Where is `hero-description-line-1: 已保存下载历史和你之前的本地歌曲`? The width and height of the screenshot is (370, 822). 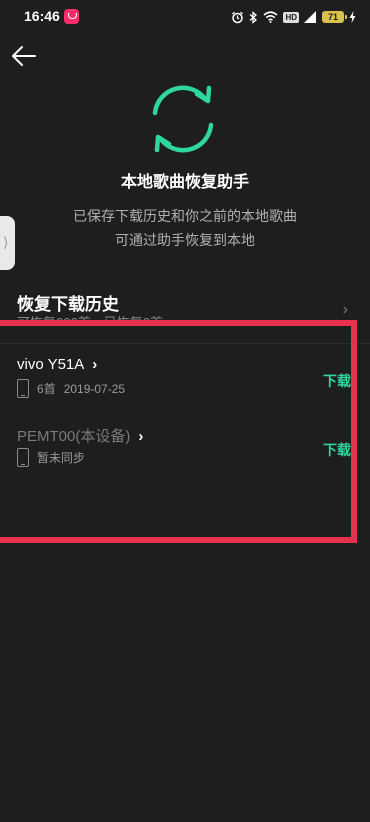 hero-description-line-1: 已保存下载历史和你之前的本地歌曲 is located at coordinates (185, 216).